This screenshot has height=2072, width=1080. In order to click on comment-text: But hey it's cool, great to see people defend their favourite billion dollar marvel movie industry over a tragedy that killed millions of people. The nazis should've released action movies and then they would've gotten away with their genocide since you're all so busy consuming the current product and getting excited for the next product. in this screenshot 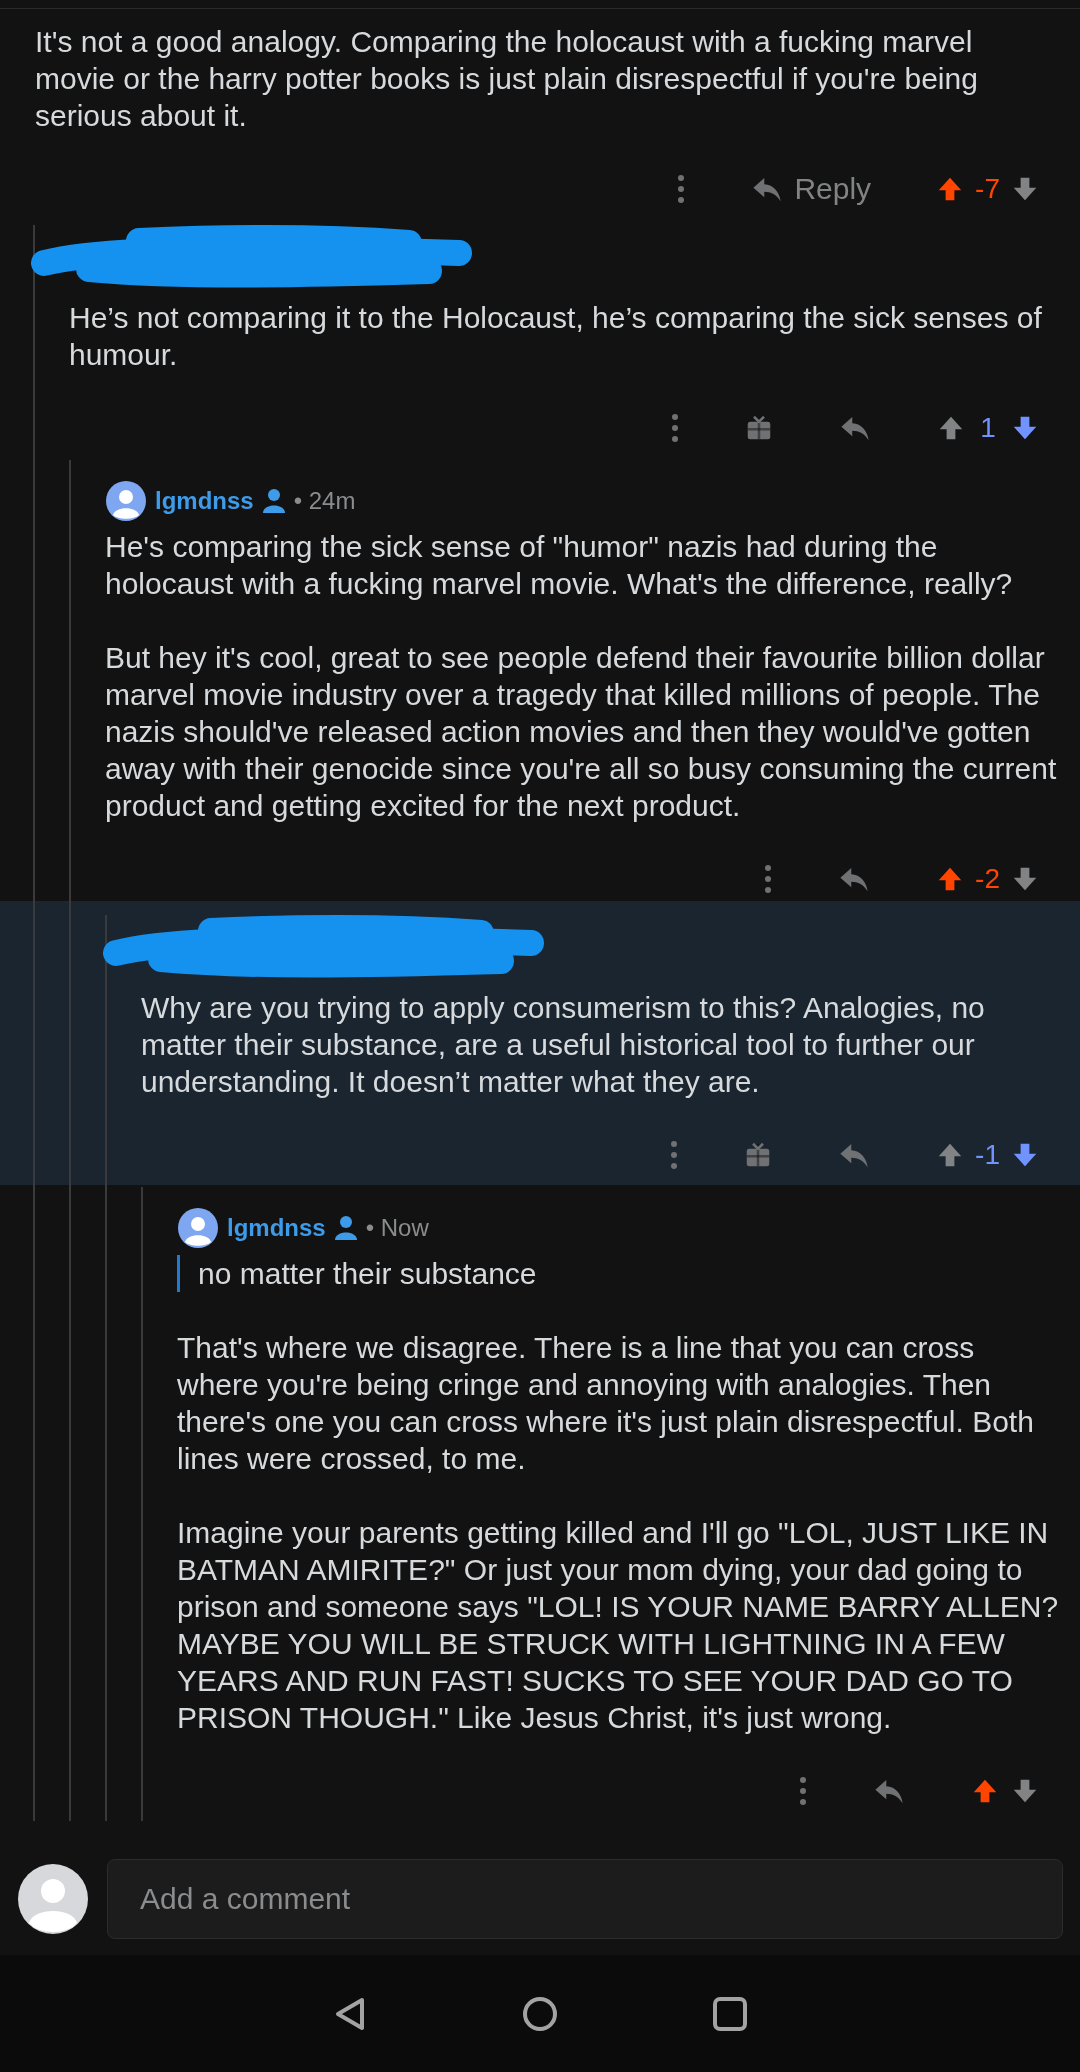, I will do `click(581, 732)`.